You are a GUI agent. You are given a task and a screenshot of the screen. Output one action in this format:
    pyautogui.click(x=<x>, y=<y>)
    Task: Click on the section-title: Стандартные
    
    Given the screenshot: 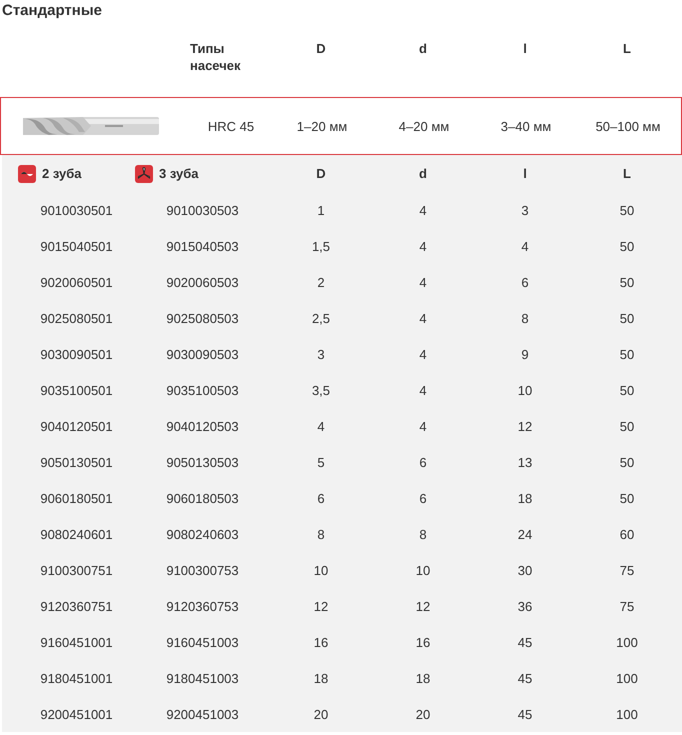 What is the action you would take?
    pyautogui.click(x=52, y=11)
    